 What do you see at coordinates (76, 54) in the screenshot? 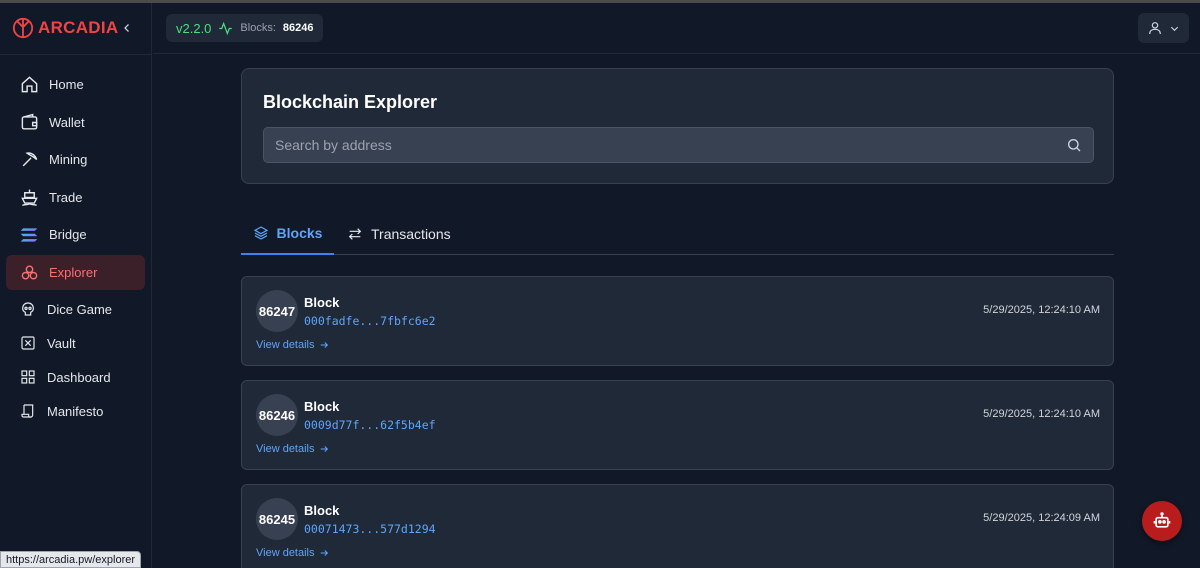
I see `sidebar-divider` at bounding box center [76, 54].